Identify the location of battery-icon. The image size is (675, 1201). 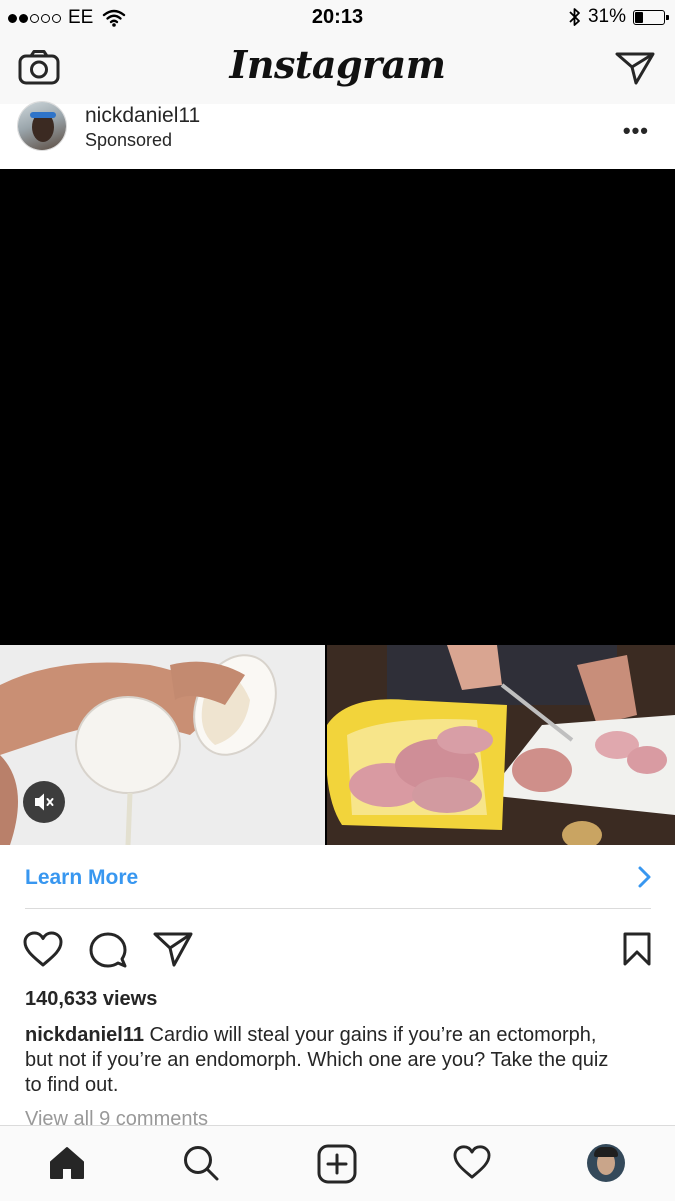
(651, 17).